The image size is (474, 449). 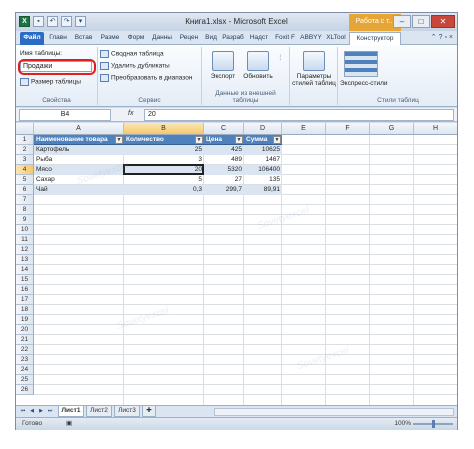 I want to click on table-cell: 1467, so click(x=263, y=160).